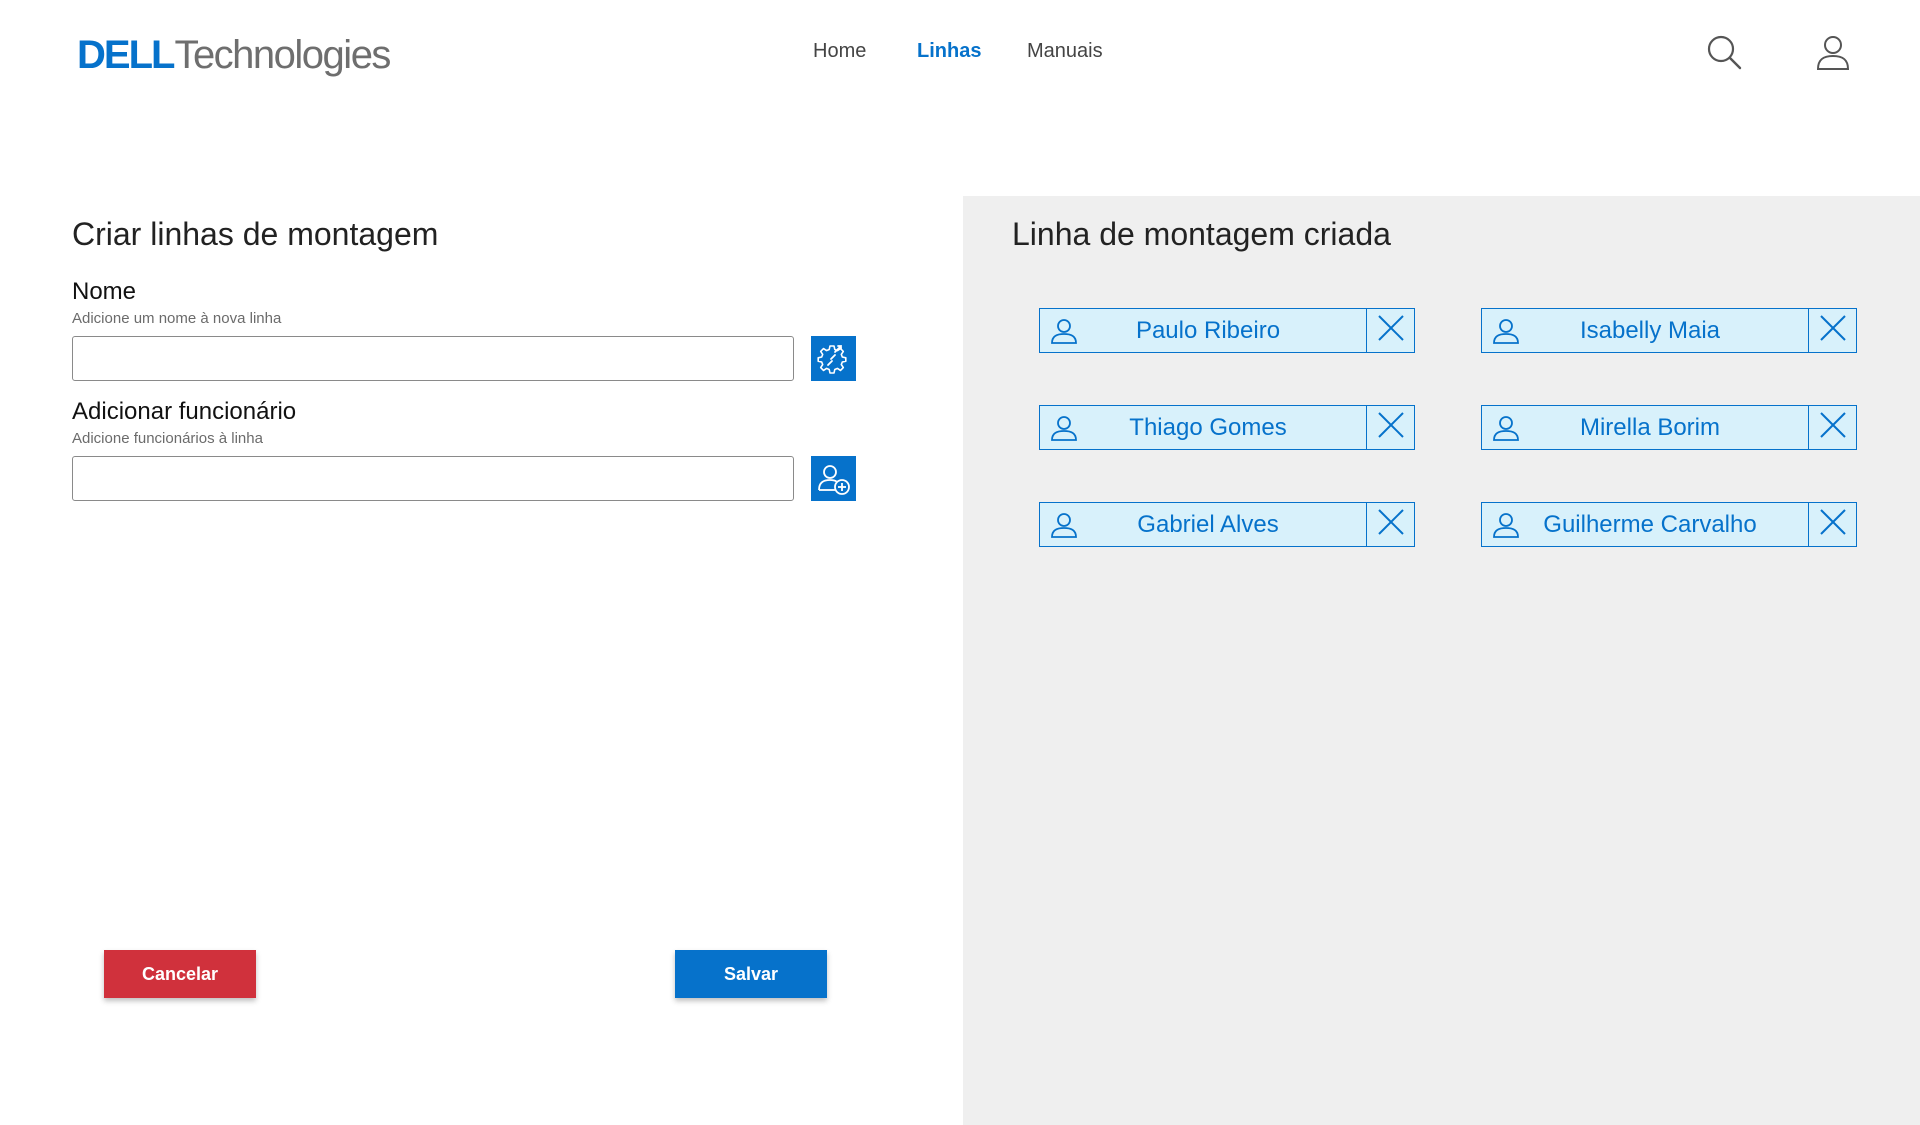 The width and height of the screenshot is (1920, 1125). Describe the element at coordinates (1208, 524) in the screenshot. I see `employee-name: Gabriel Alves` at that location.